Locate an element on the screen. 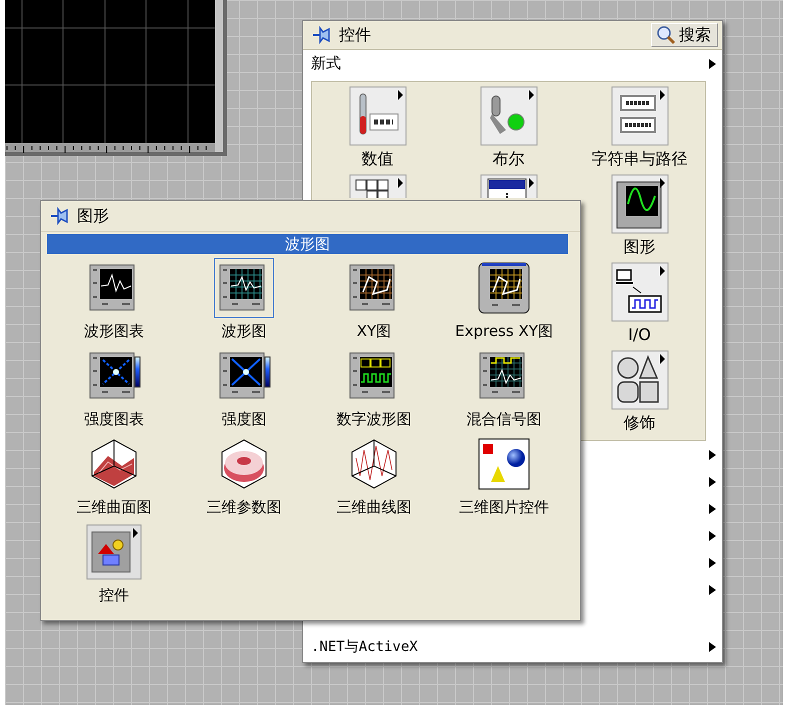 This screenshot has height=711, width=788. search-icon is located at coordinates (666, 35).